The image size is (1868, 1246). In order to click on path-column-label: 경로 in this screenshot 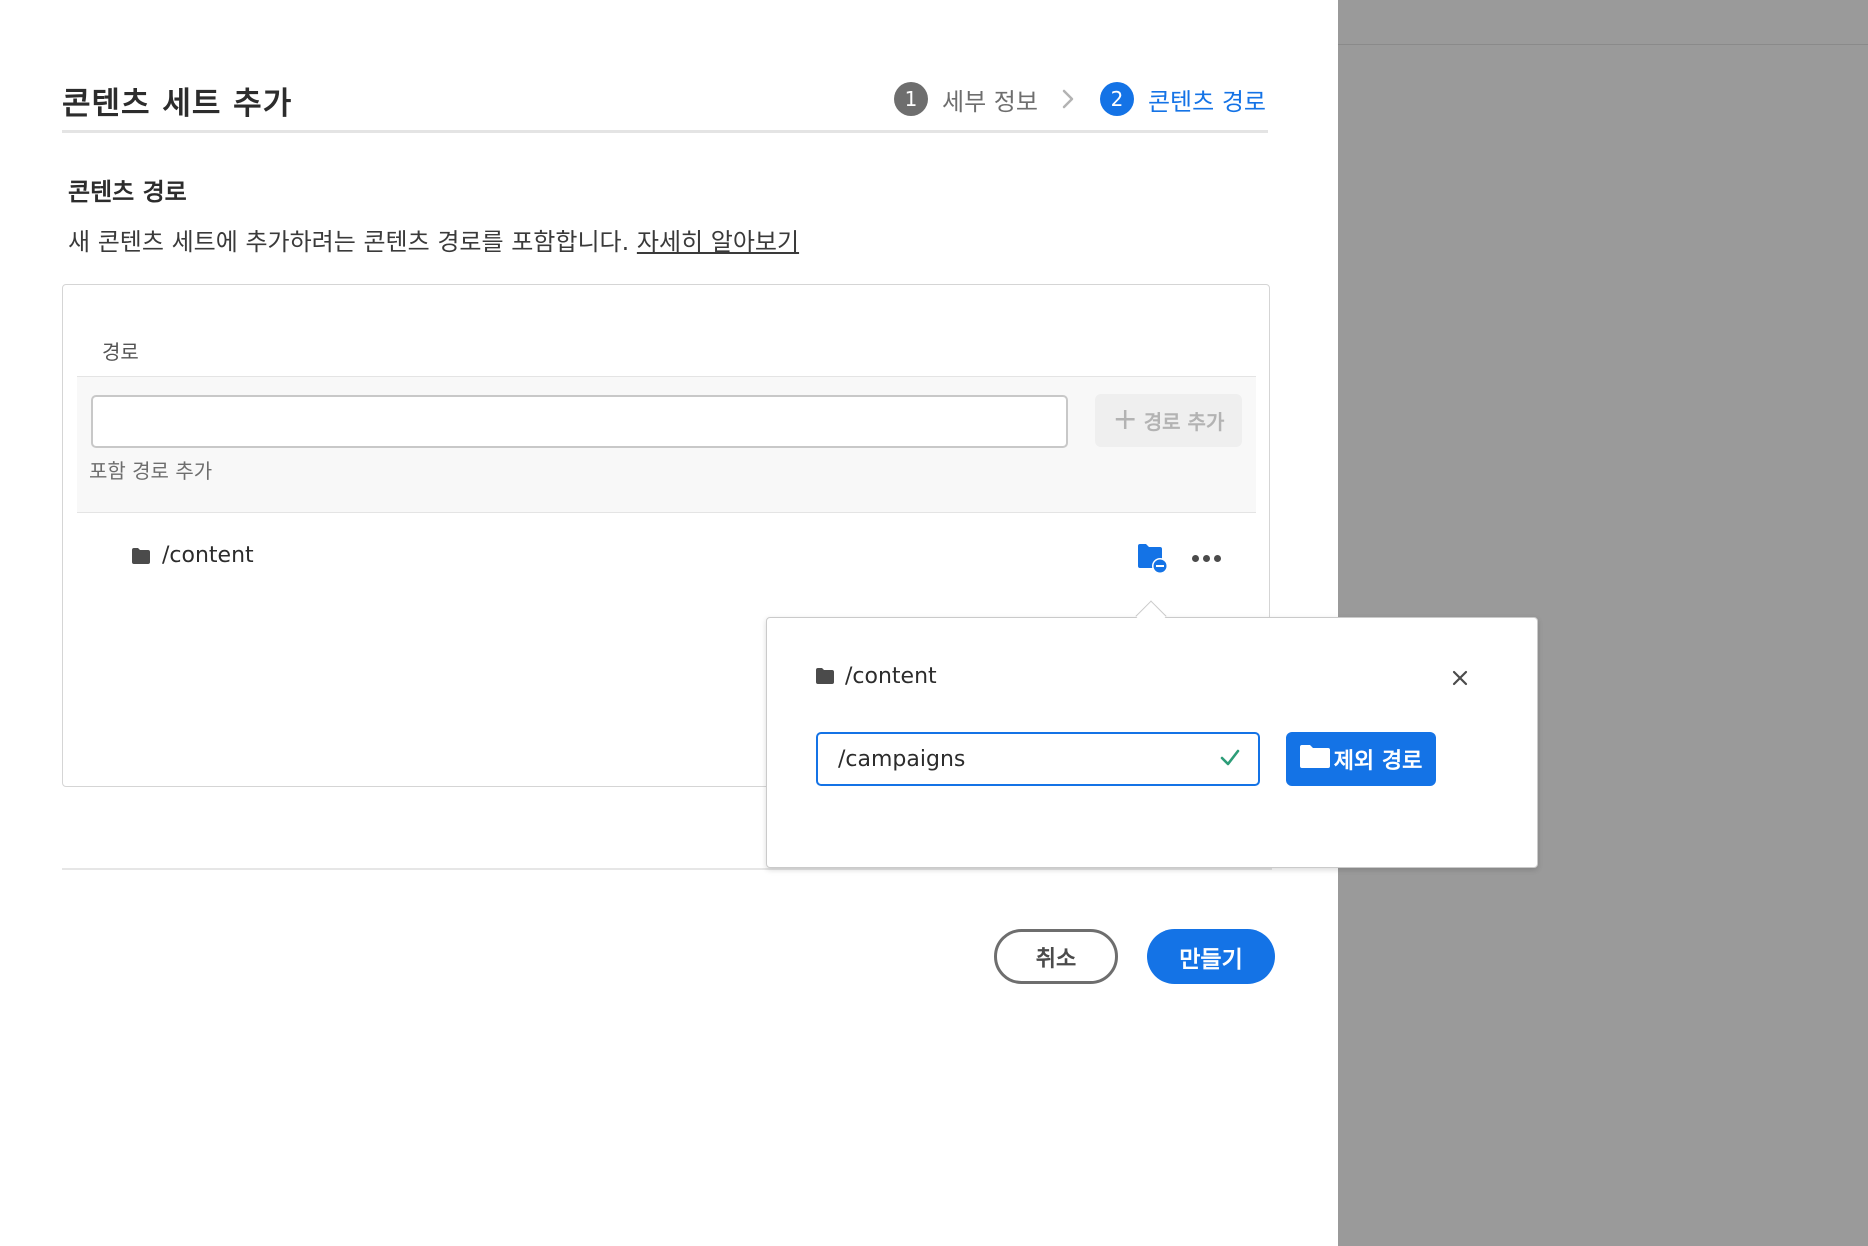, I will do `click(120, 352)`.